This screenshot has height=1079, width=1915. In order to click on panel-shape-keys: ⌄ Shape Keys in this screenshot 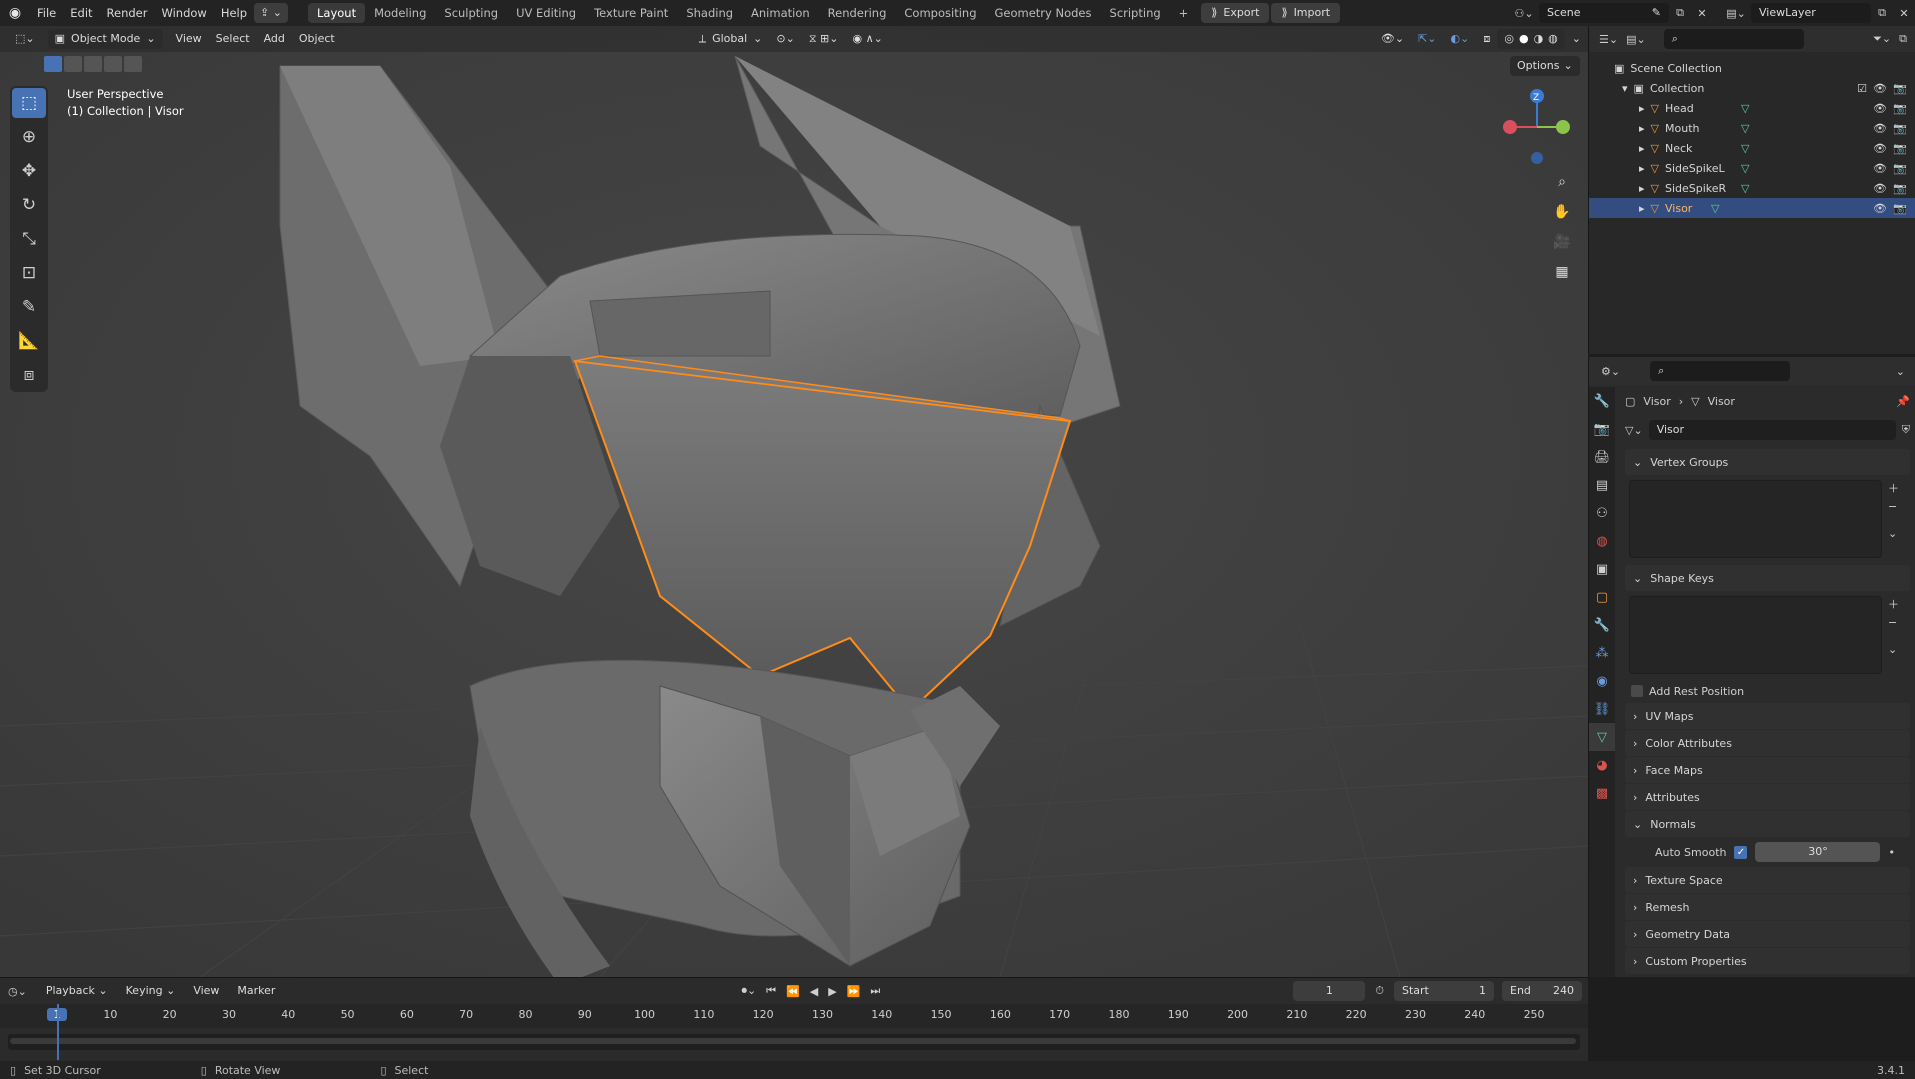, I will do `click(1767, 578)`.